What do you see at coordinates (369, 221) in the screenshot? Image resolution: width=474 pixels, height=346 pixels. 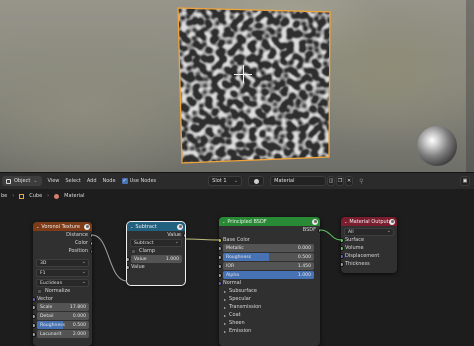 I see `output-node-header: ⌄ Material Output` at bounding box center [369, 221].